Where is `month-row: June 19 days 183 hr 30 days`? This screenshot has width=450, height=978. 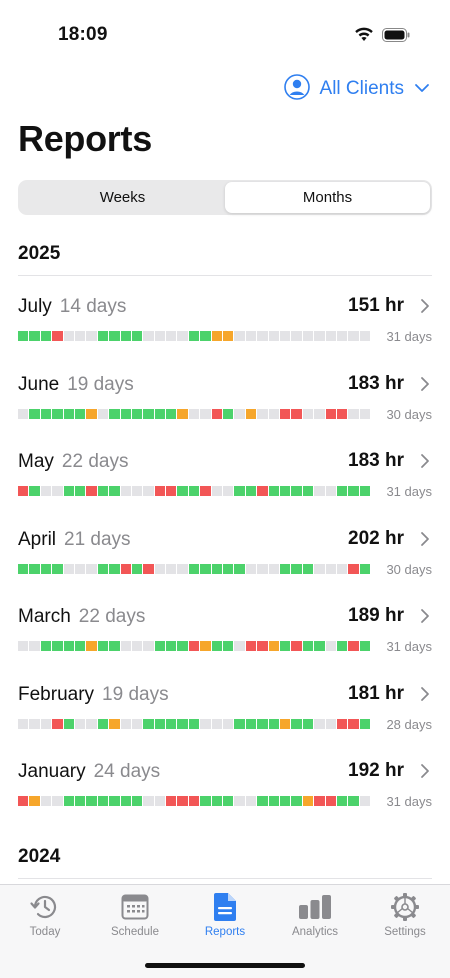 month-row: June 19 days 183 hr 30 days is located at coordinates (225, 393).